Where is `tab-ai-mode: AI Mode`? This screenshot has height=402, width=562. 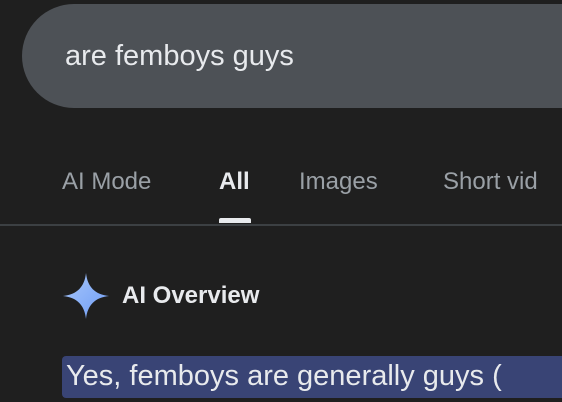
tab-ai-mode: AI Mode is located at coordinates (106, 182).